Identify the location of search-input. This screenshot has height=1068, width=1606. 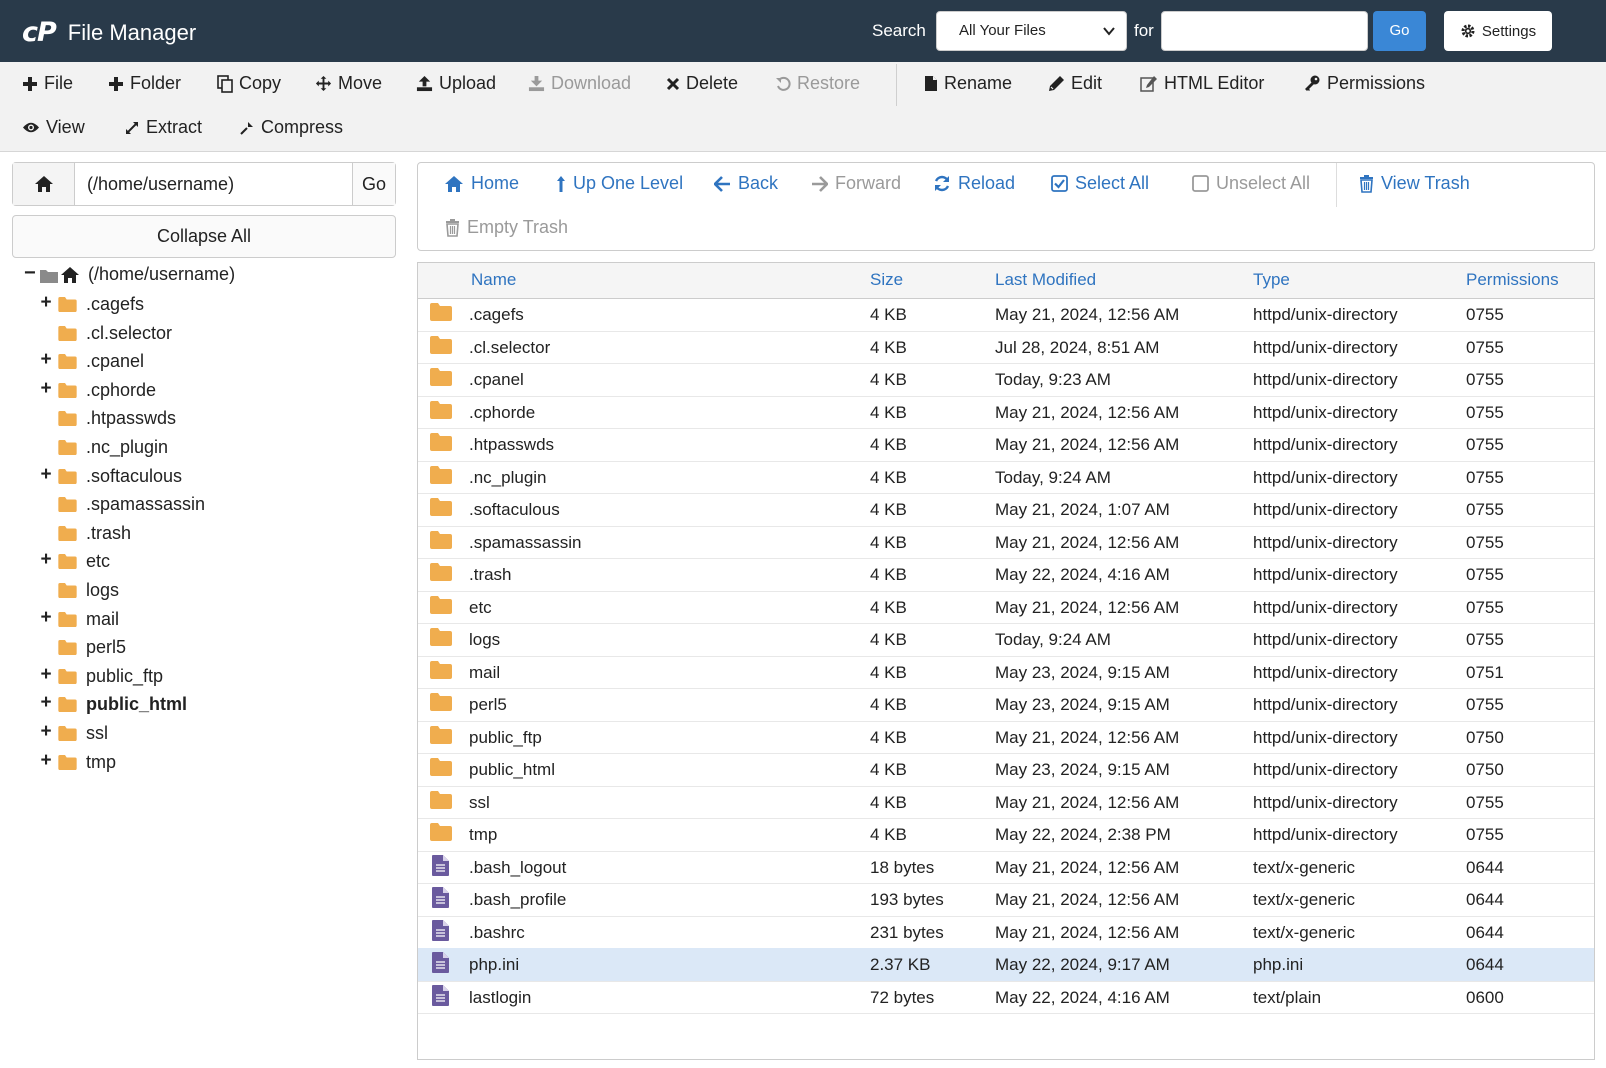
(1264, 31).